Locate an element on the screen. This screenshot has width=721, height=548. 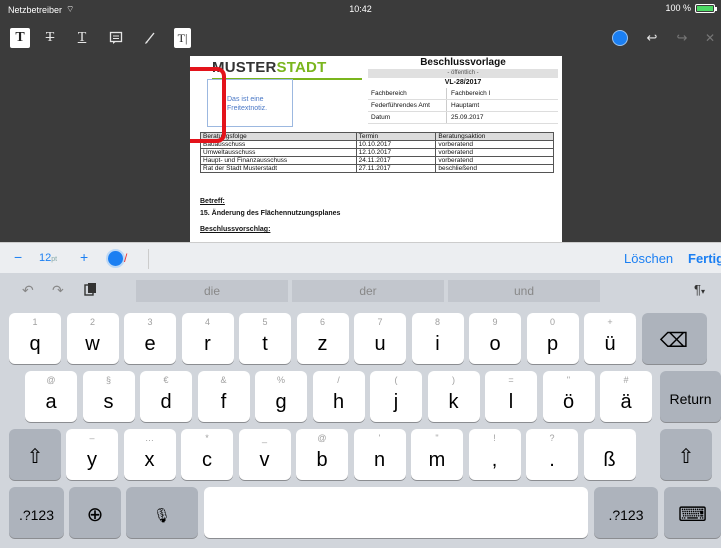
key-ö: " ö is located at coordinates (568, 396).